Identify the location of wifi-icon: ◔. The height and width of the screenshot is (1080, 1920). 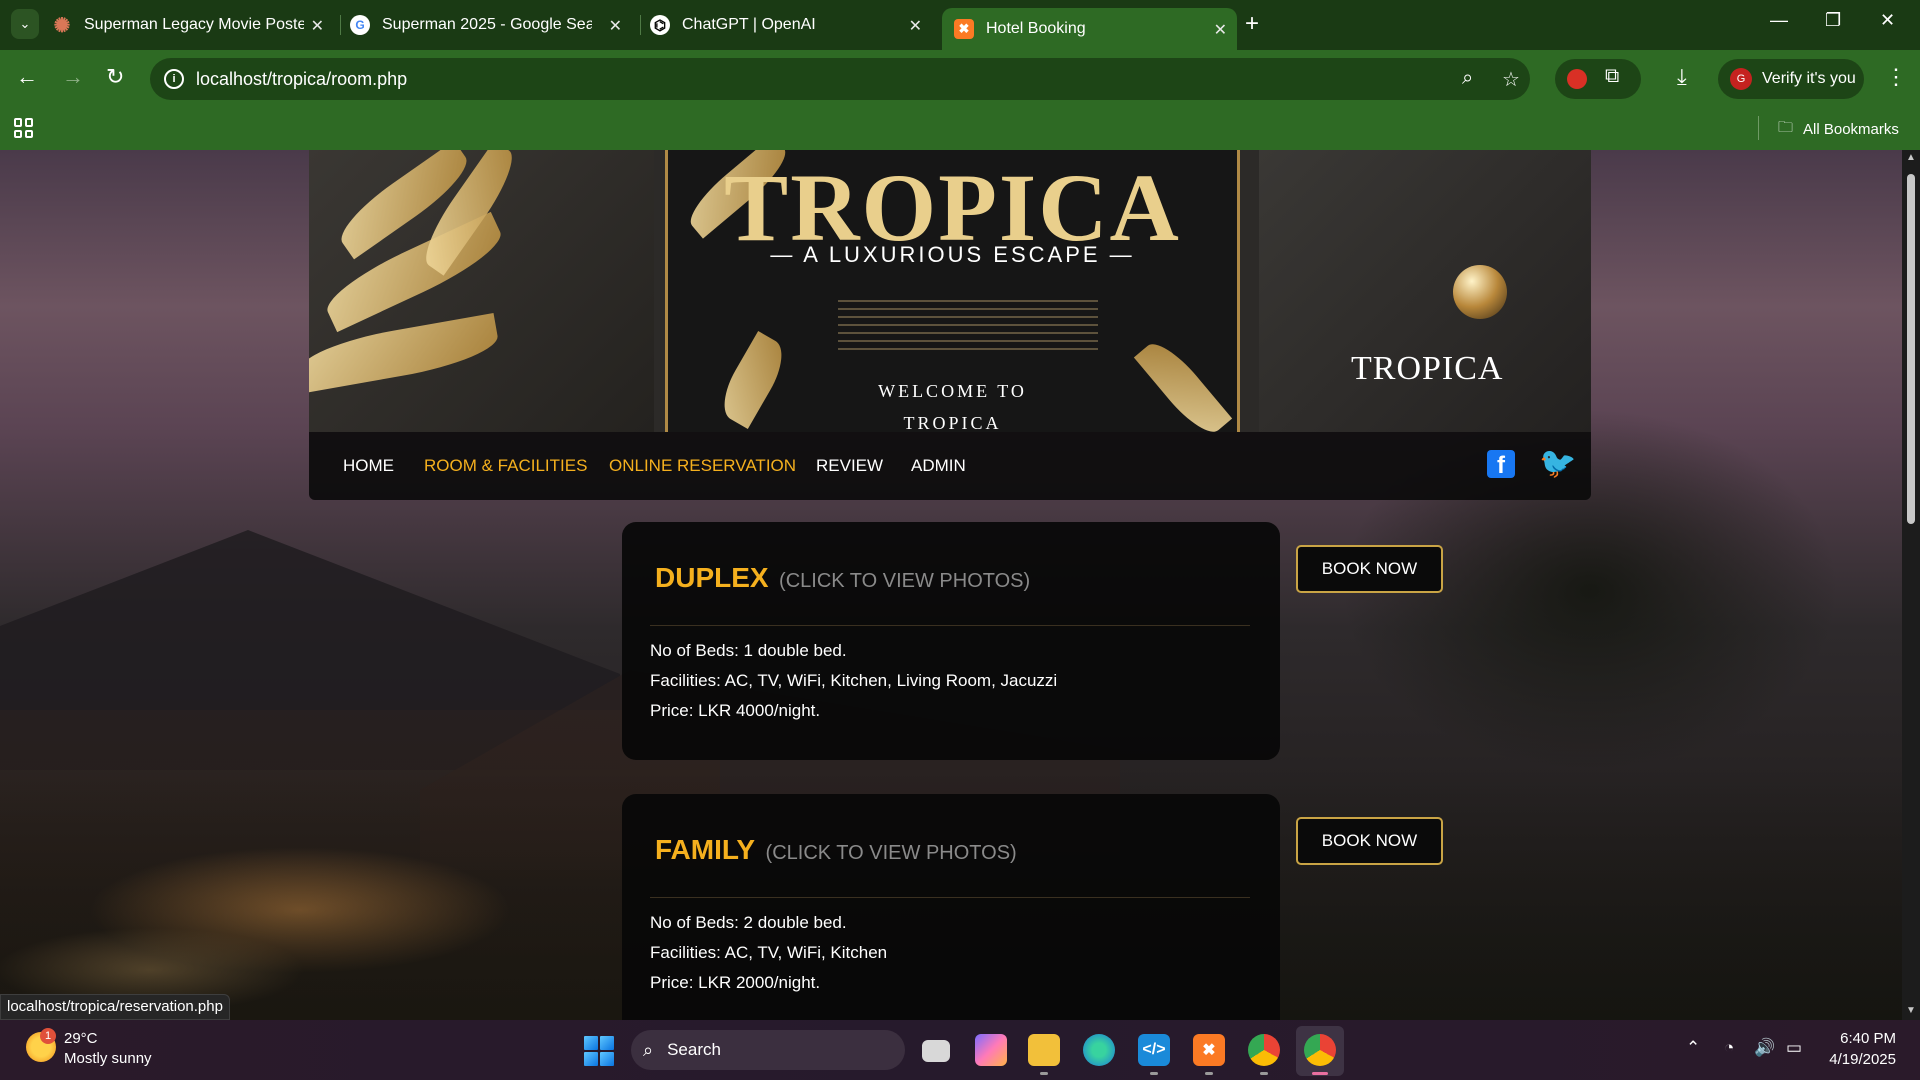
(1729, 1048).